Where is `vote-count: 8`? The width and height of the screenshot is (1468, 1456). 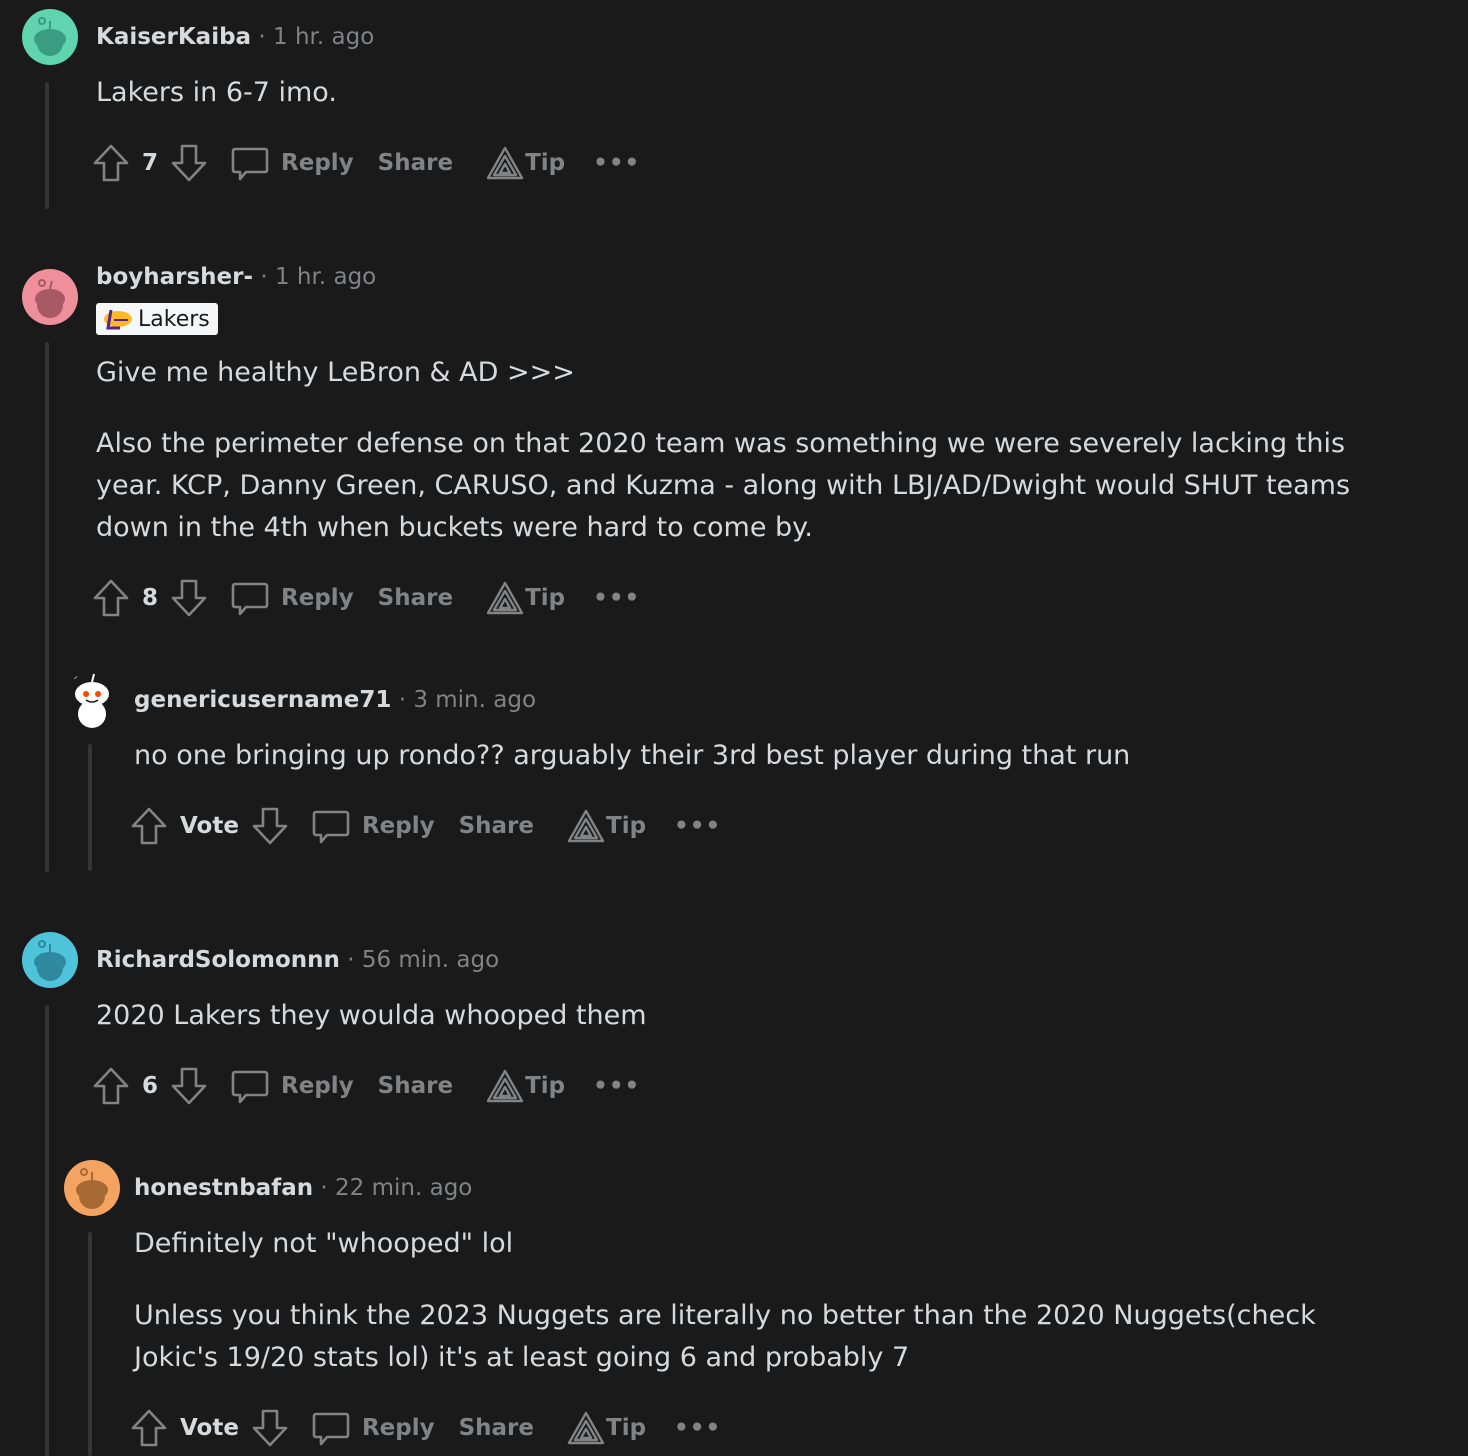
vote-count: 8 is located at coordinates (150, 598).